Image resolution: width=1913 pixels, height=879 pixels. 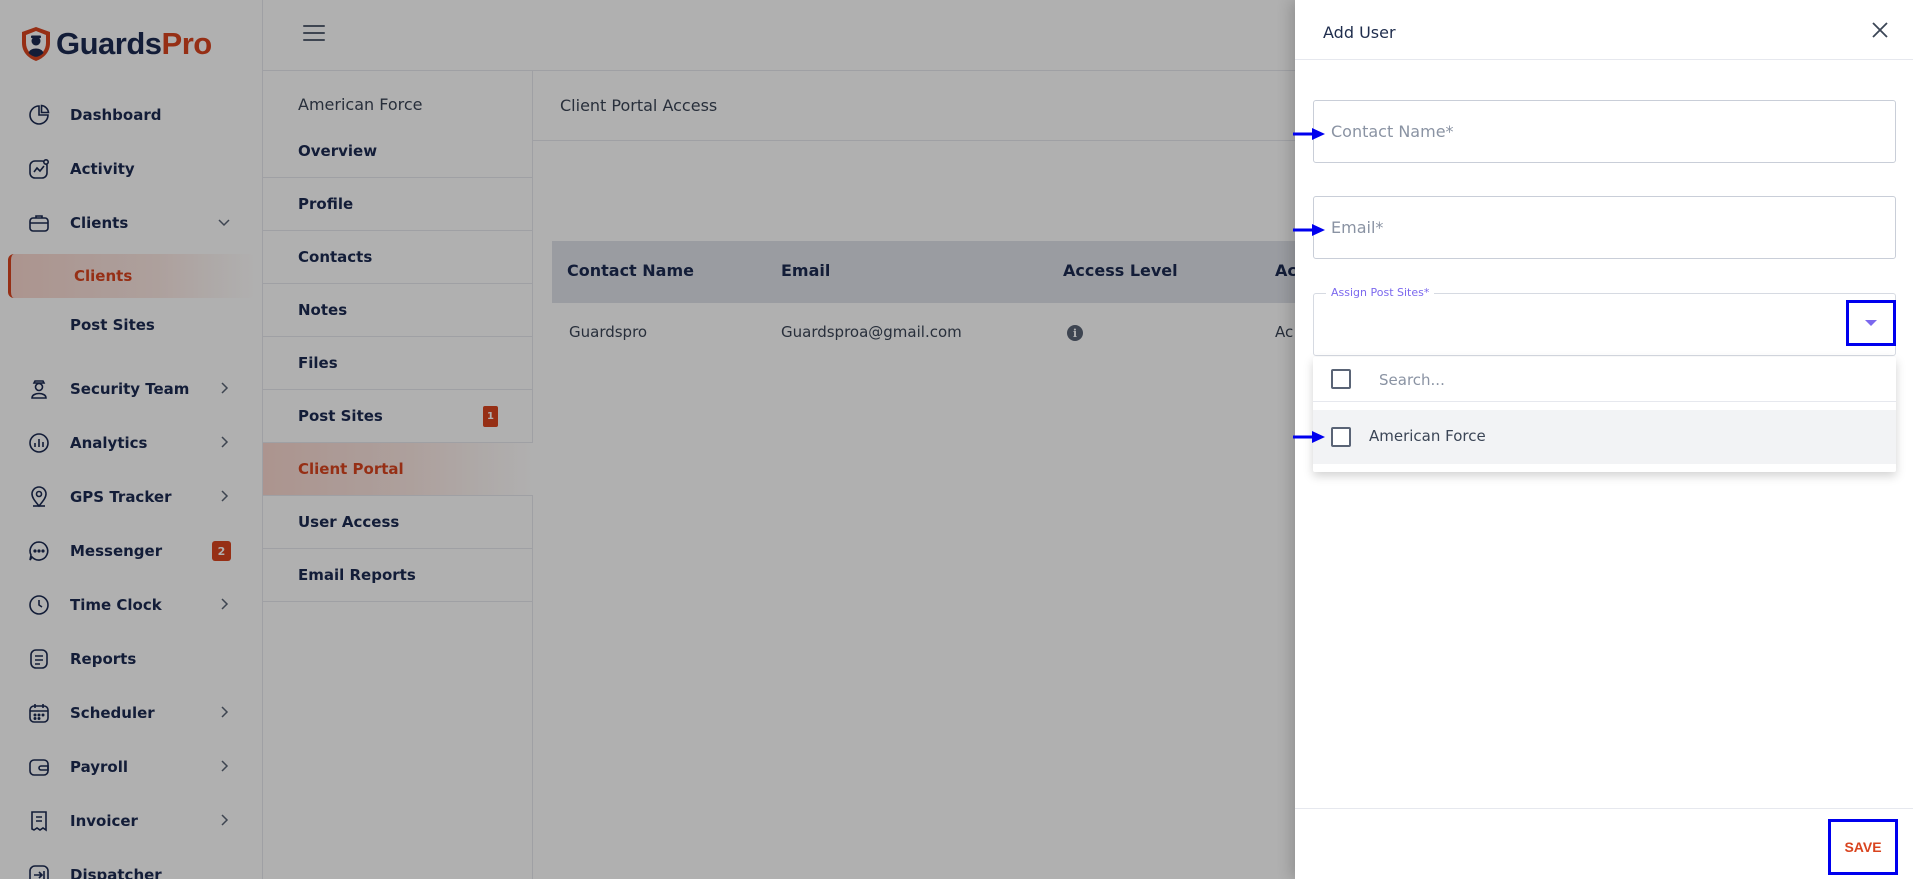 I want to click on assign-post-sites-label: Assign Post Sites*, so click(x=1380, y=292).